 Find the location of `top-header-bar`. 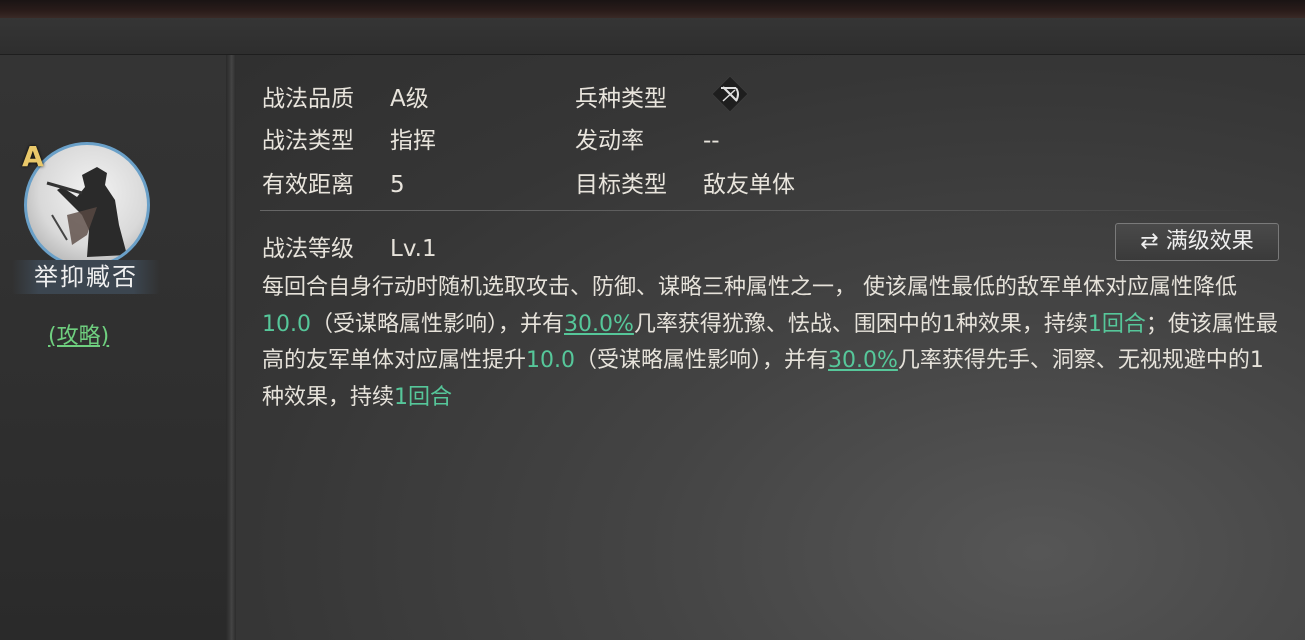

top-header-bar is located at coordinates (652, 9).